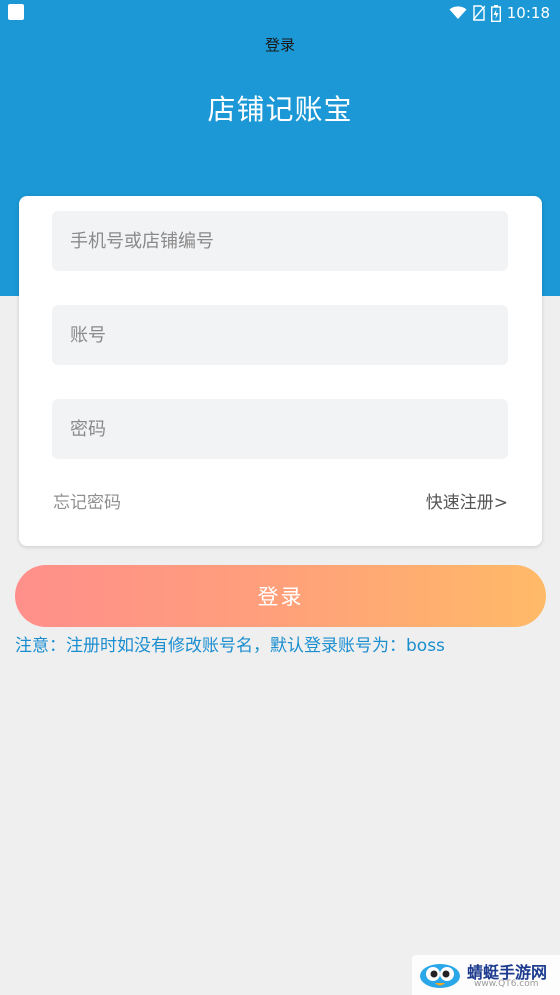 Image resolution: width=560 pixels, height=995 pixels. What do you see at coordinates (280, 335) in the screenshot?
I see `account-input` at bounding box center [280, 335].